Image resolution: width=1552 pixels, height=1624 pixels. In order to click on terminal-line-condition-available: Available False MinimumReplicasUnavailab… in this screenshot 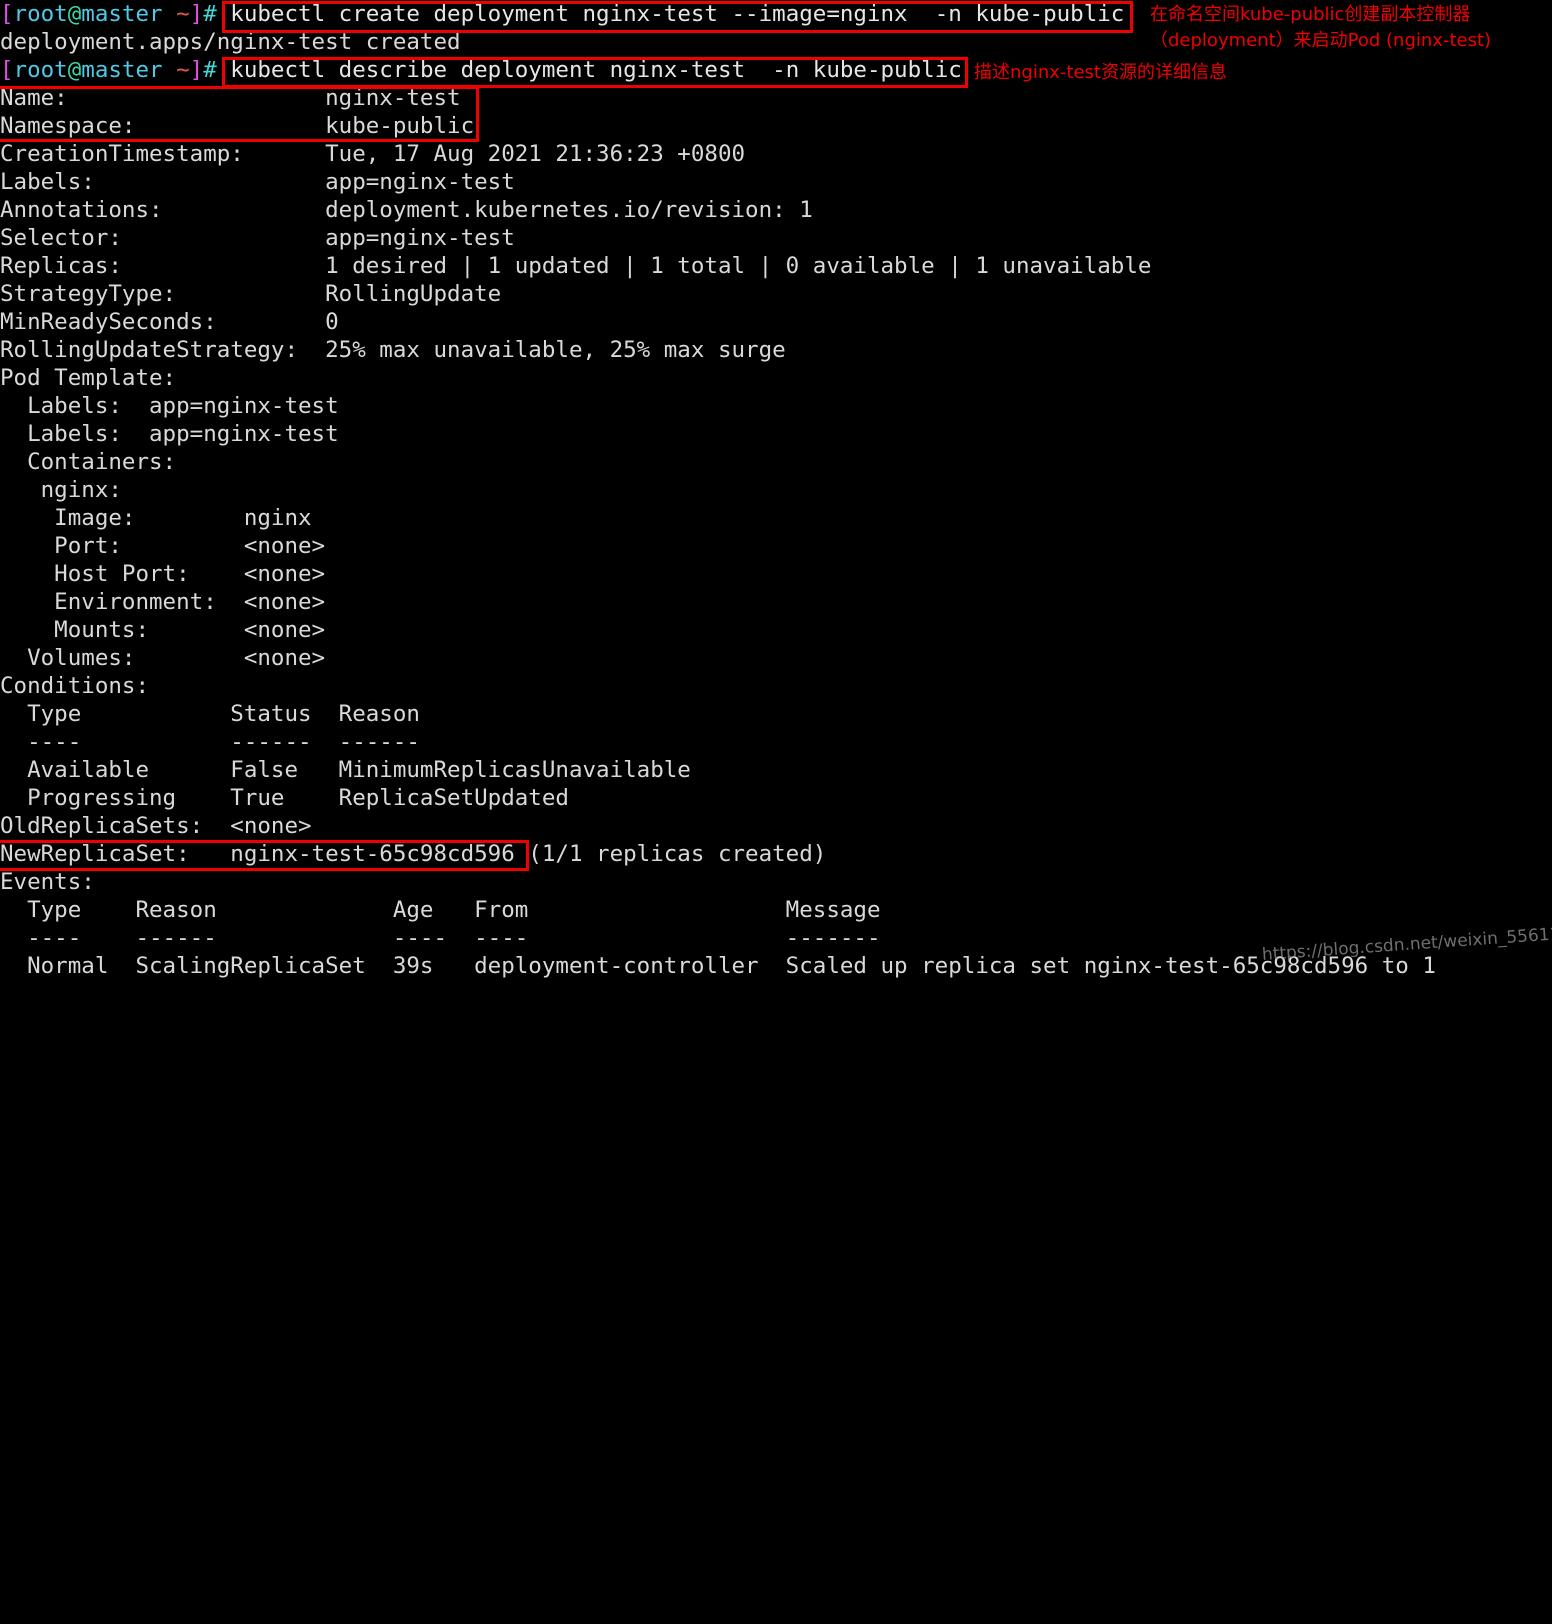, I will do `click(345, 770)`.